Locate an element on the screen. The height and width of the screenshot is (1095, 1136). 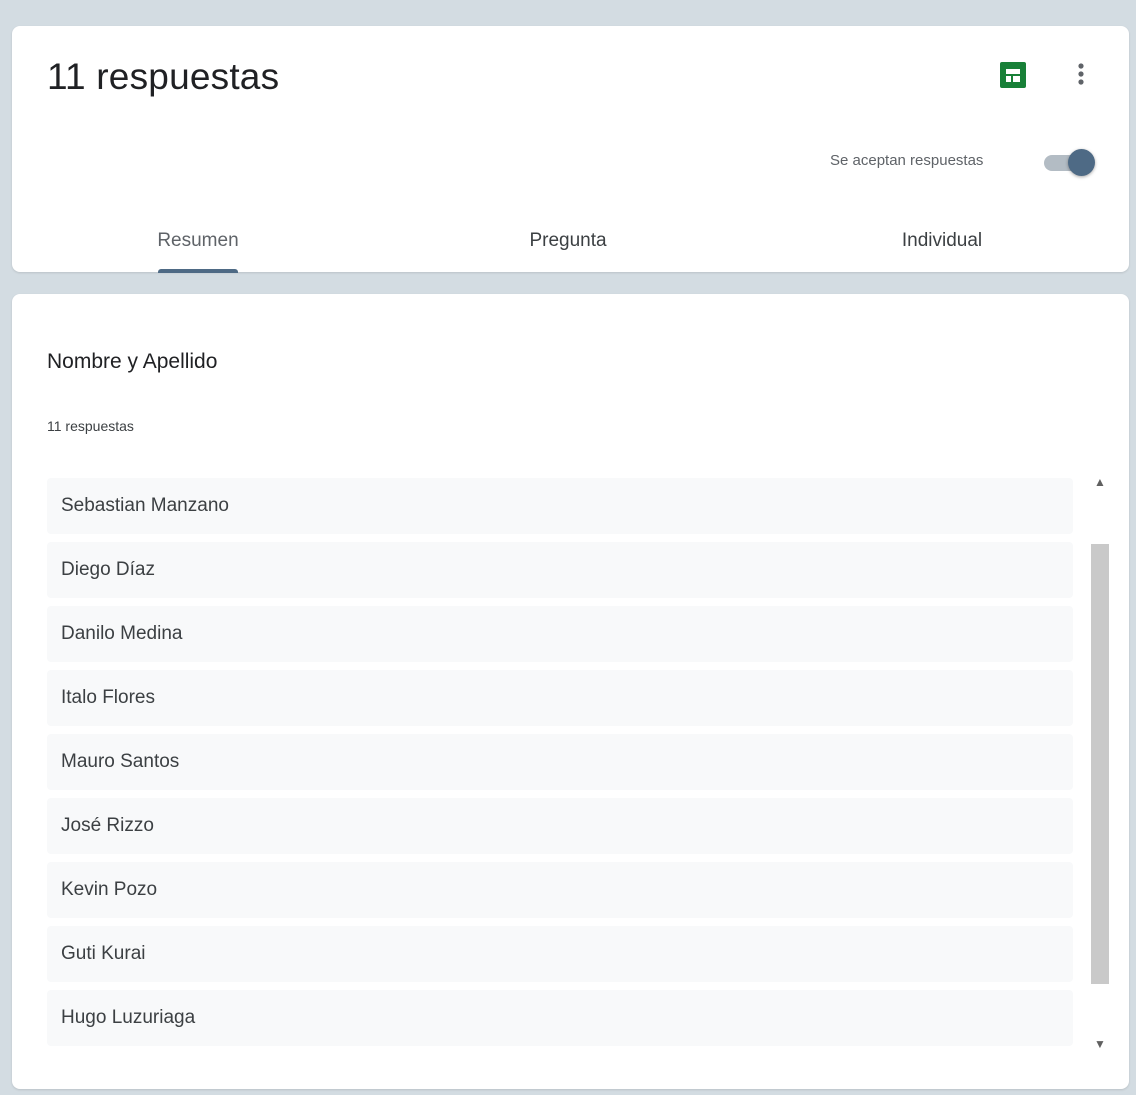
tab-question-label: Pregunta is located at coordinates (568, 240).